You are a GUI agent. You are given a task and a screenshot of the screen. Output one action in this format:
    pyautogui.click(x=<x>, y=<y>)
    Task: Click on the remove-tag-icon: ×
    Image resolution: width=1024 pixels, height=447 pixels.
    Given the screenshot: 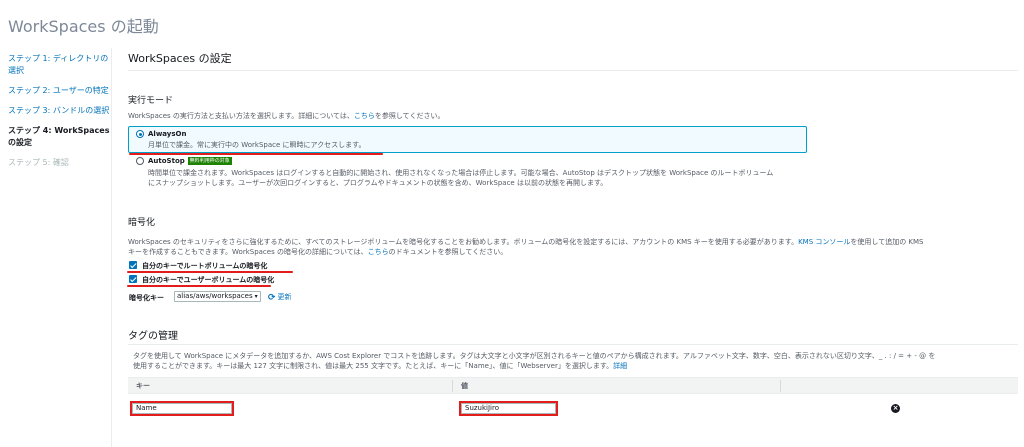 What is the action you would take?
    pyautogui.click(x=895, y=408)
    